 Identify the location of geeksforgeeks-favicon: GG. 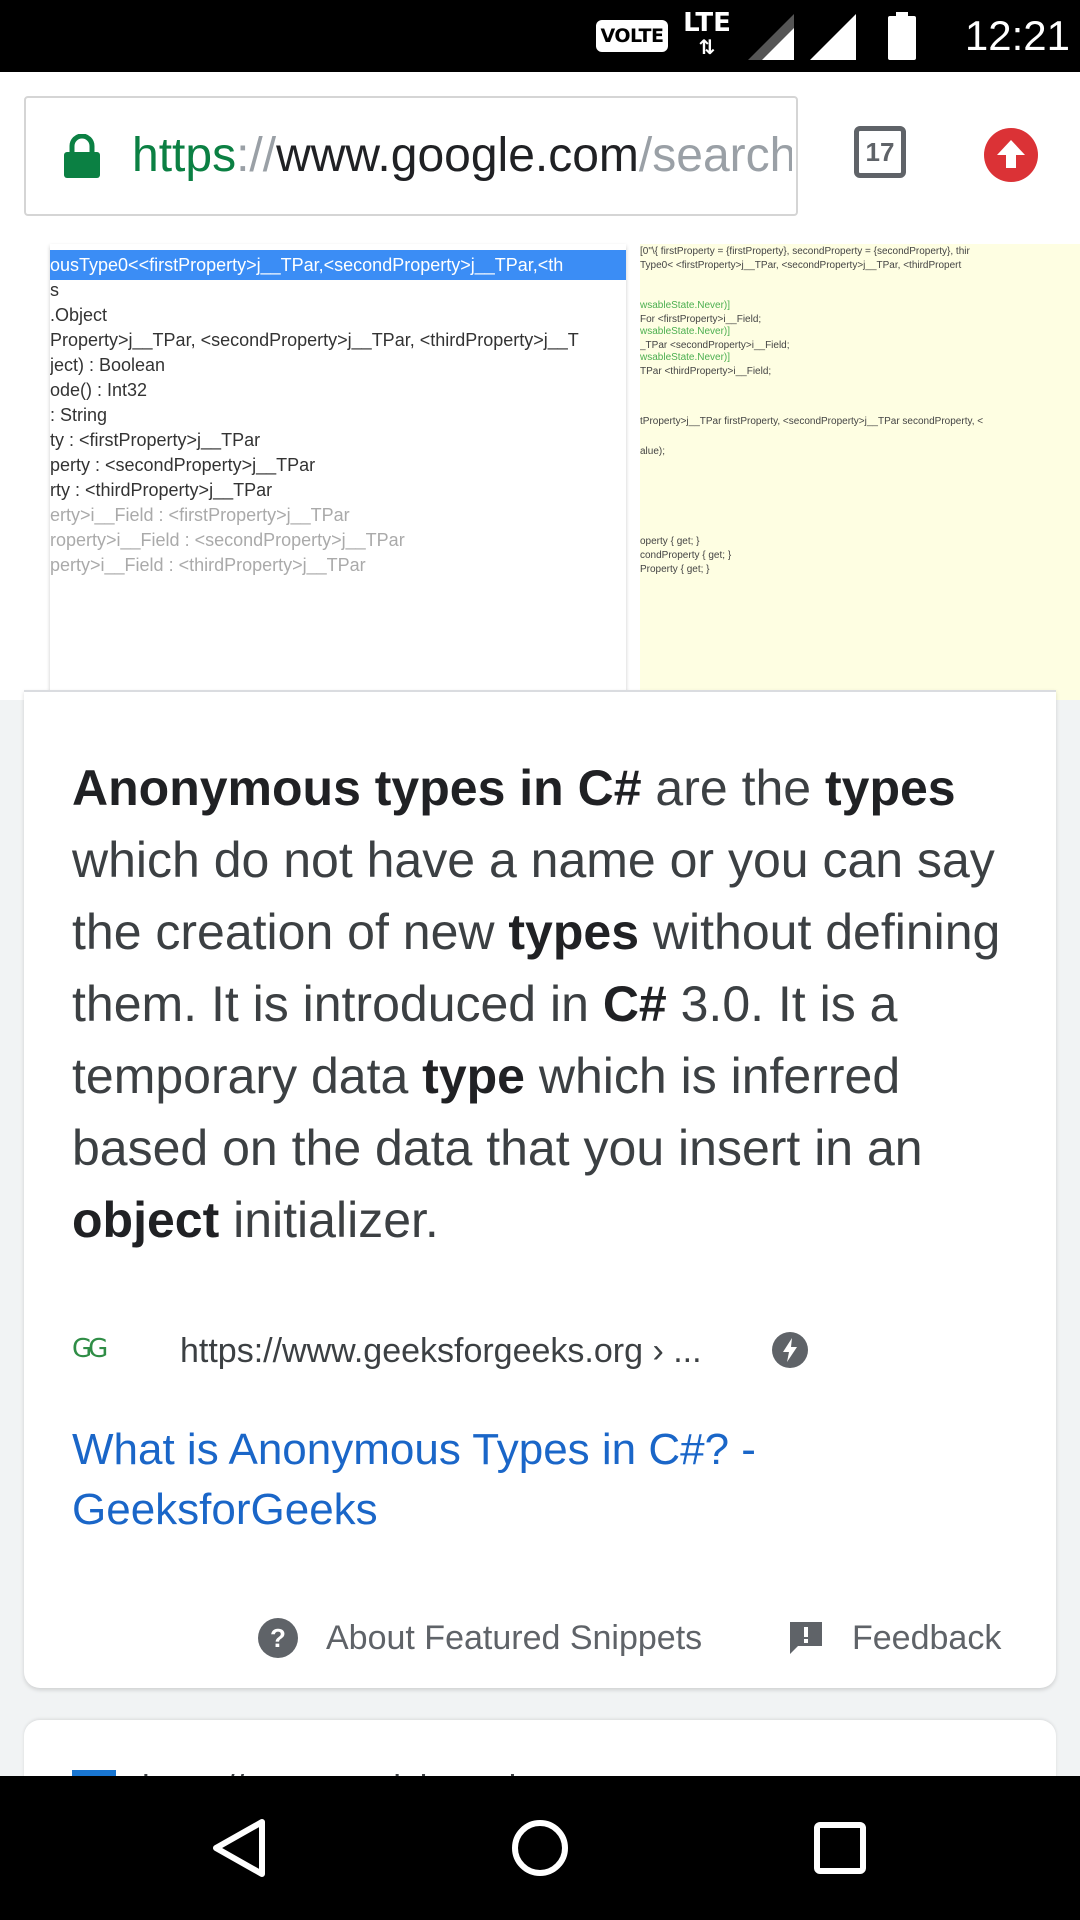
(90, 1349).